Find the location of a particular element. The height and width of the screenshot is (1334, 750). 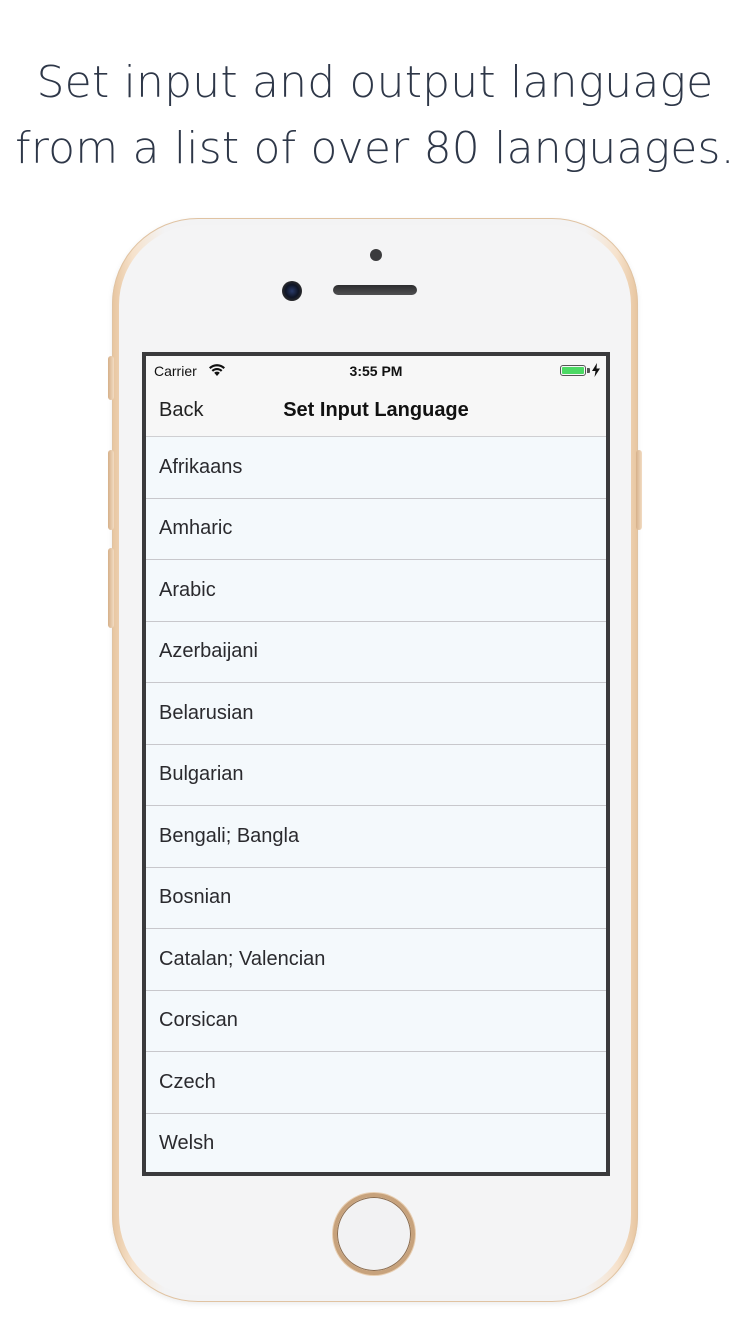

language-item: Catalan; Valencian is located at coordinates (376, 960).